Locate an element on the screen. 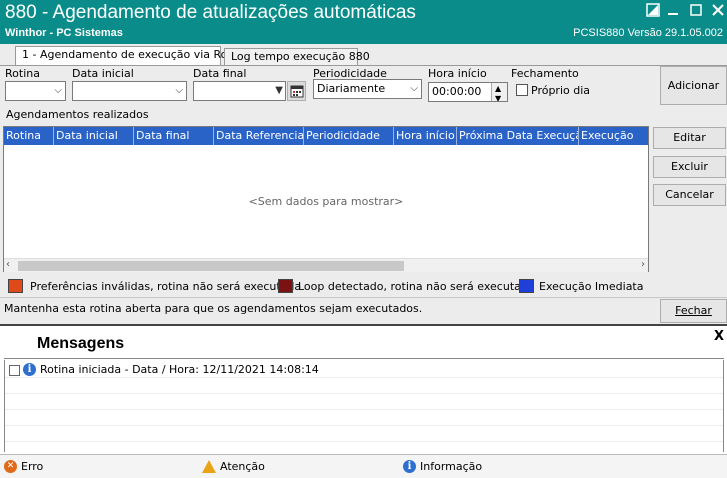 The height and width of the screenshot is (478, 727). messages-title: Mensagens is located at coordinates (81, 343).